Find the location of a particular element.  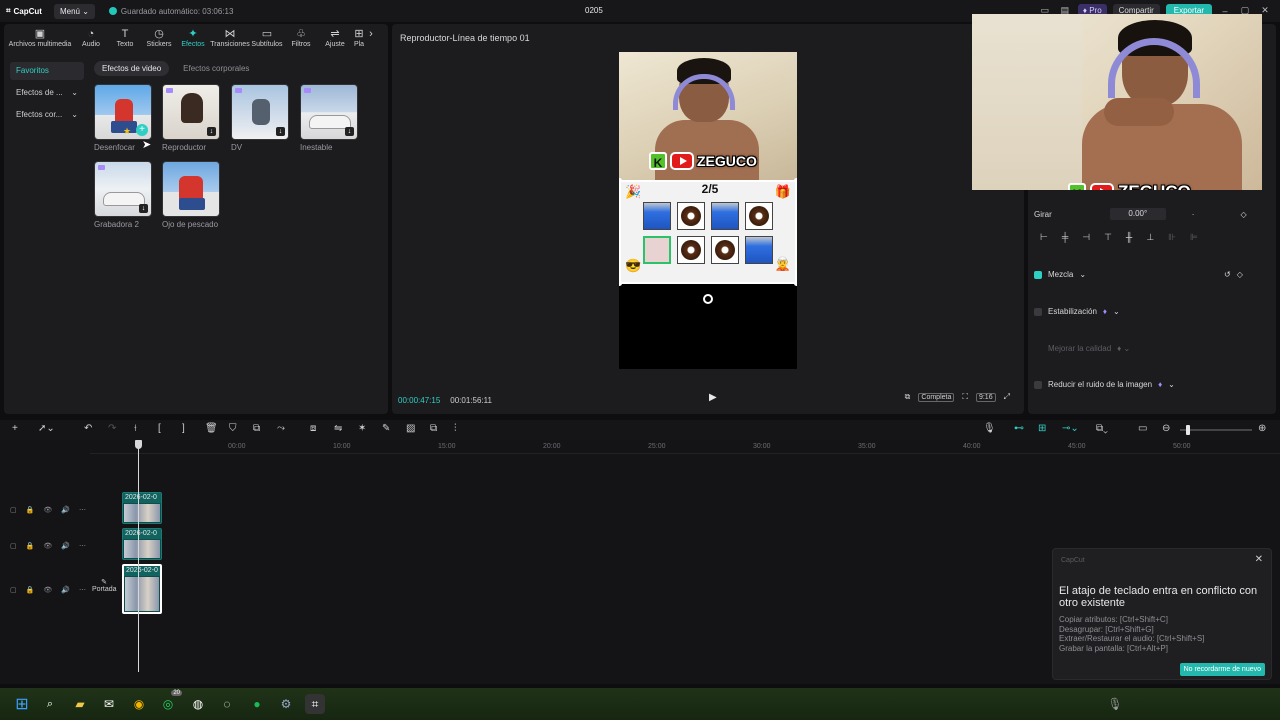

trim-right-icon: ] is located at coordinates (183, 428).